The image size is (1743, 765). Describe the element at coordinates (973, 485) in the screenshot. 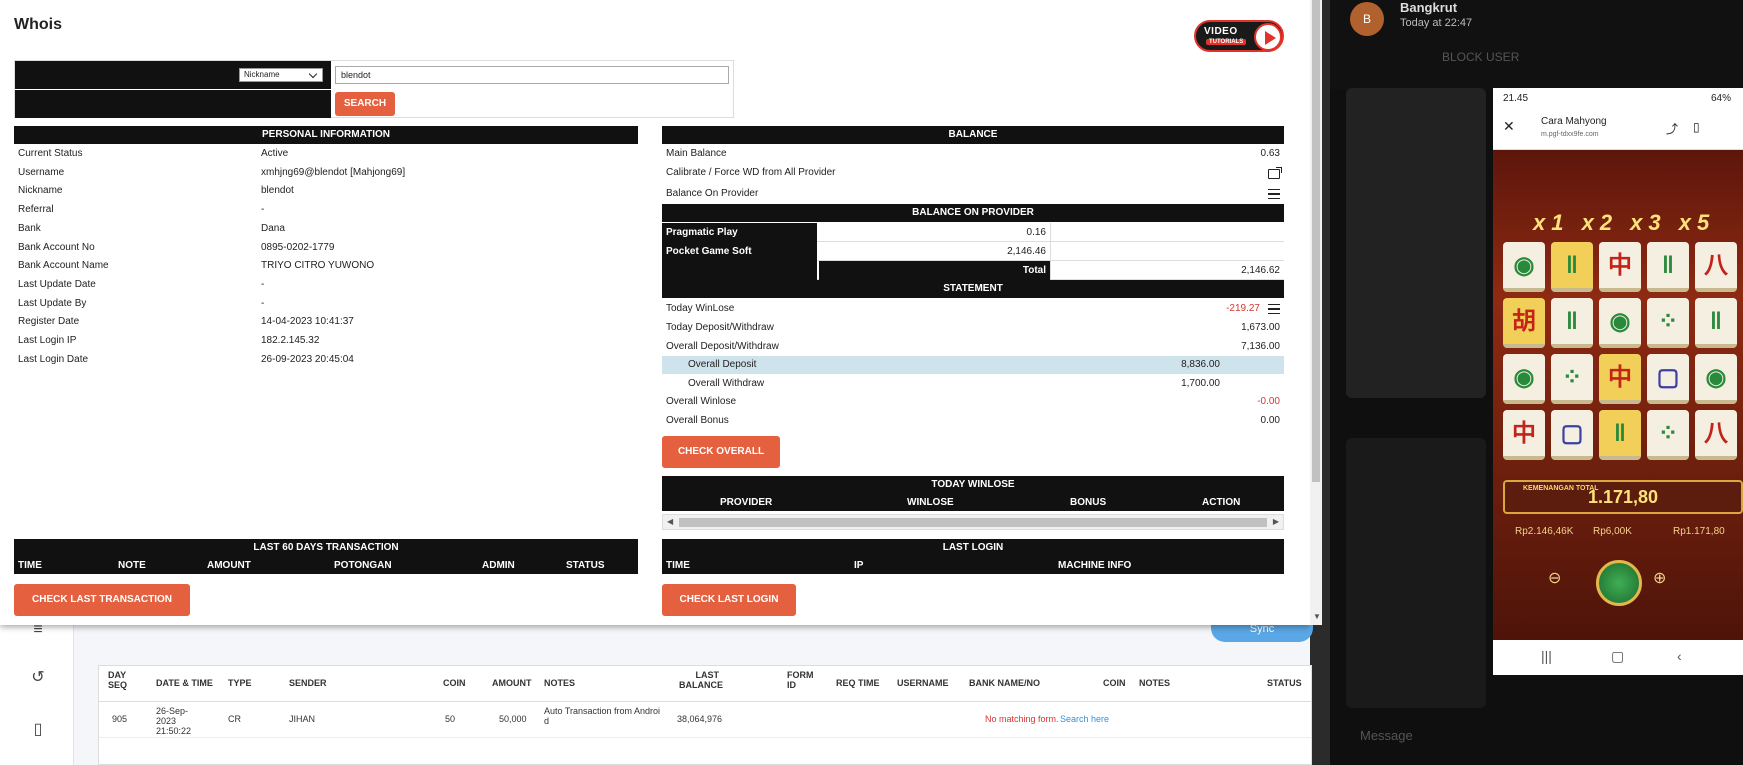

I see `today-winlose-header: TODAY WINLOSE` at that location.